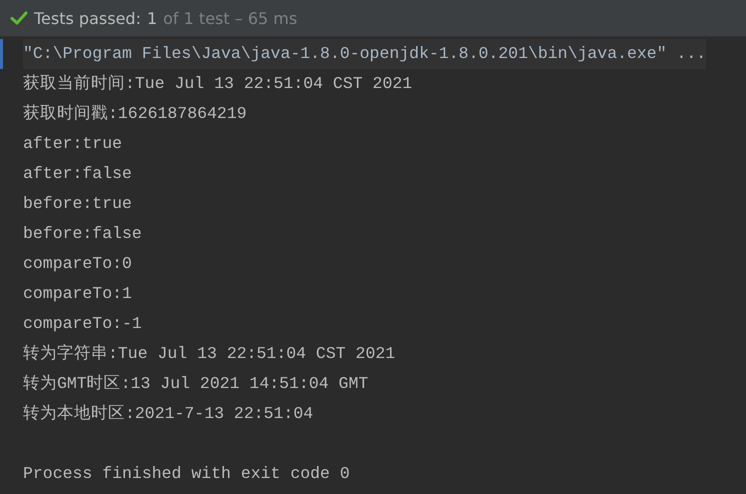 This screenshot has height=494, width=746. What do you see at coordinates (77, 264) in the screenshot?
I see `output-line: compareTo:0` at bounding box center [77, 264].